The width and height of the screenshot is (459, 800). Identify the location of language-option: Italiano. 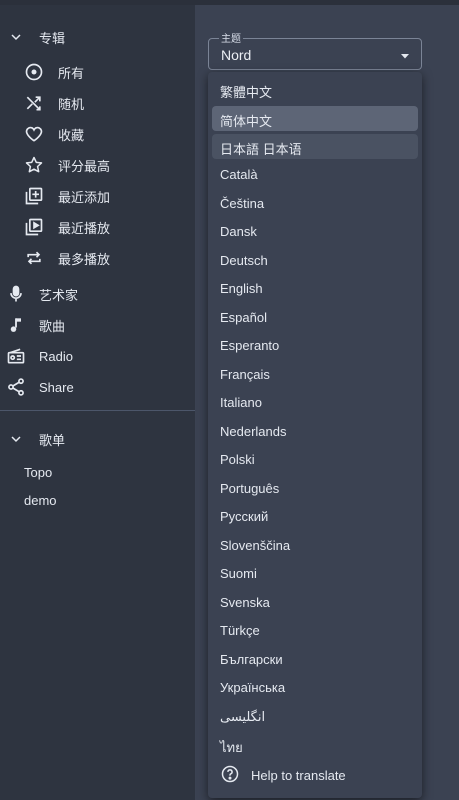
(315, 402).